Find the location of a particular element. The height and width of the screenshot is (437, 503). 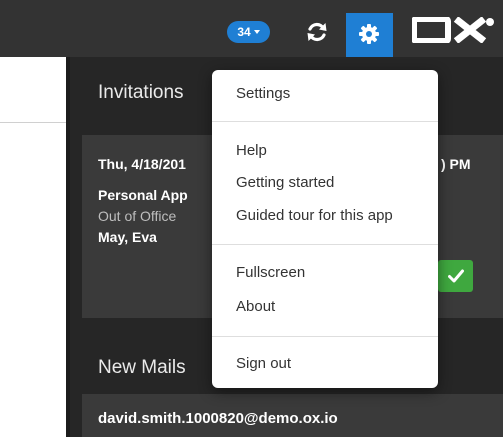

refresh-icon is located at coordinates (317, 32).